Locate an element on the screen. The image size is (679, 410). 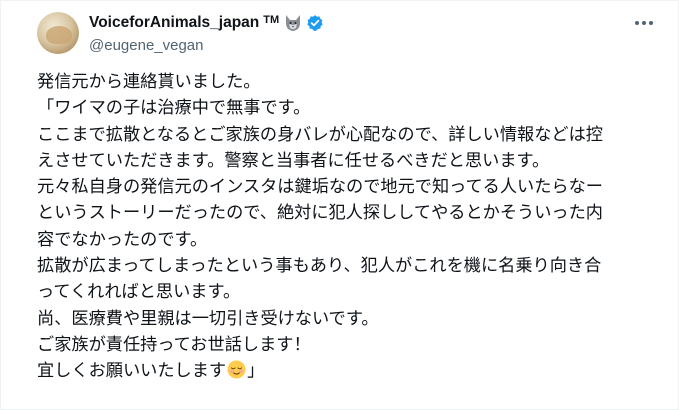
tweet-line: 発信元から連絡貰いました。 is located at coordinates (149, 82).